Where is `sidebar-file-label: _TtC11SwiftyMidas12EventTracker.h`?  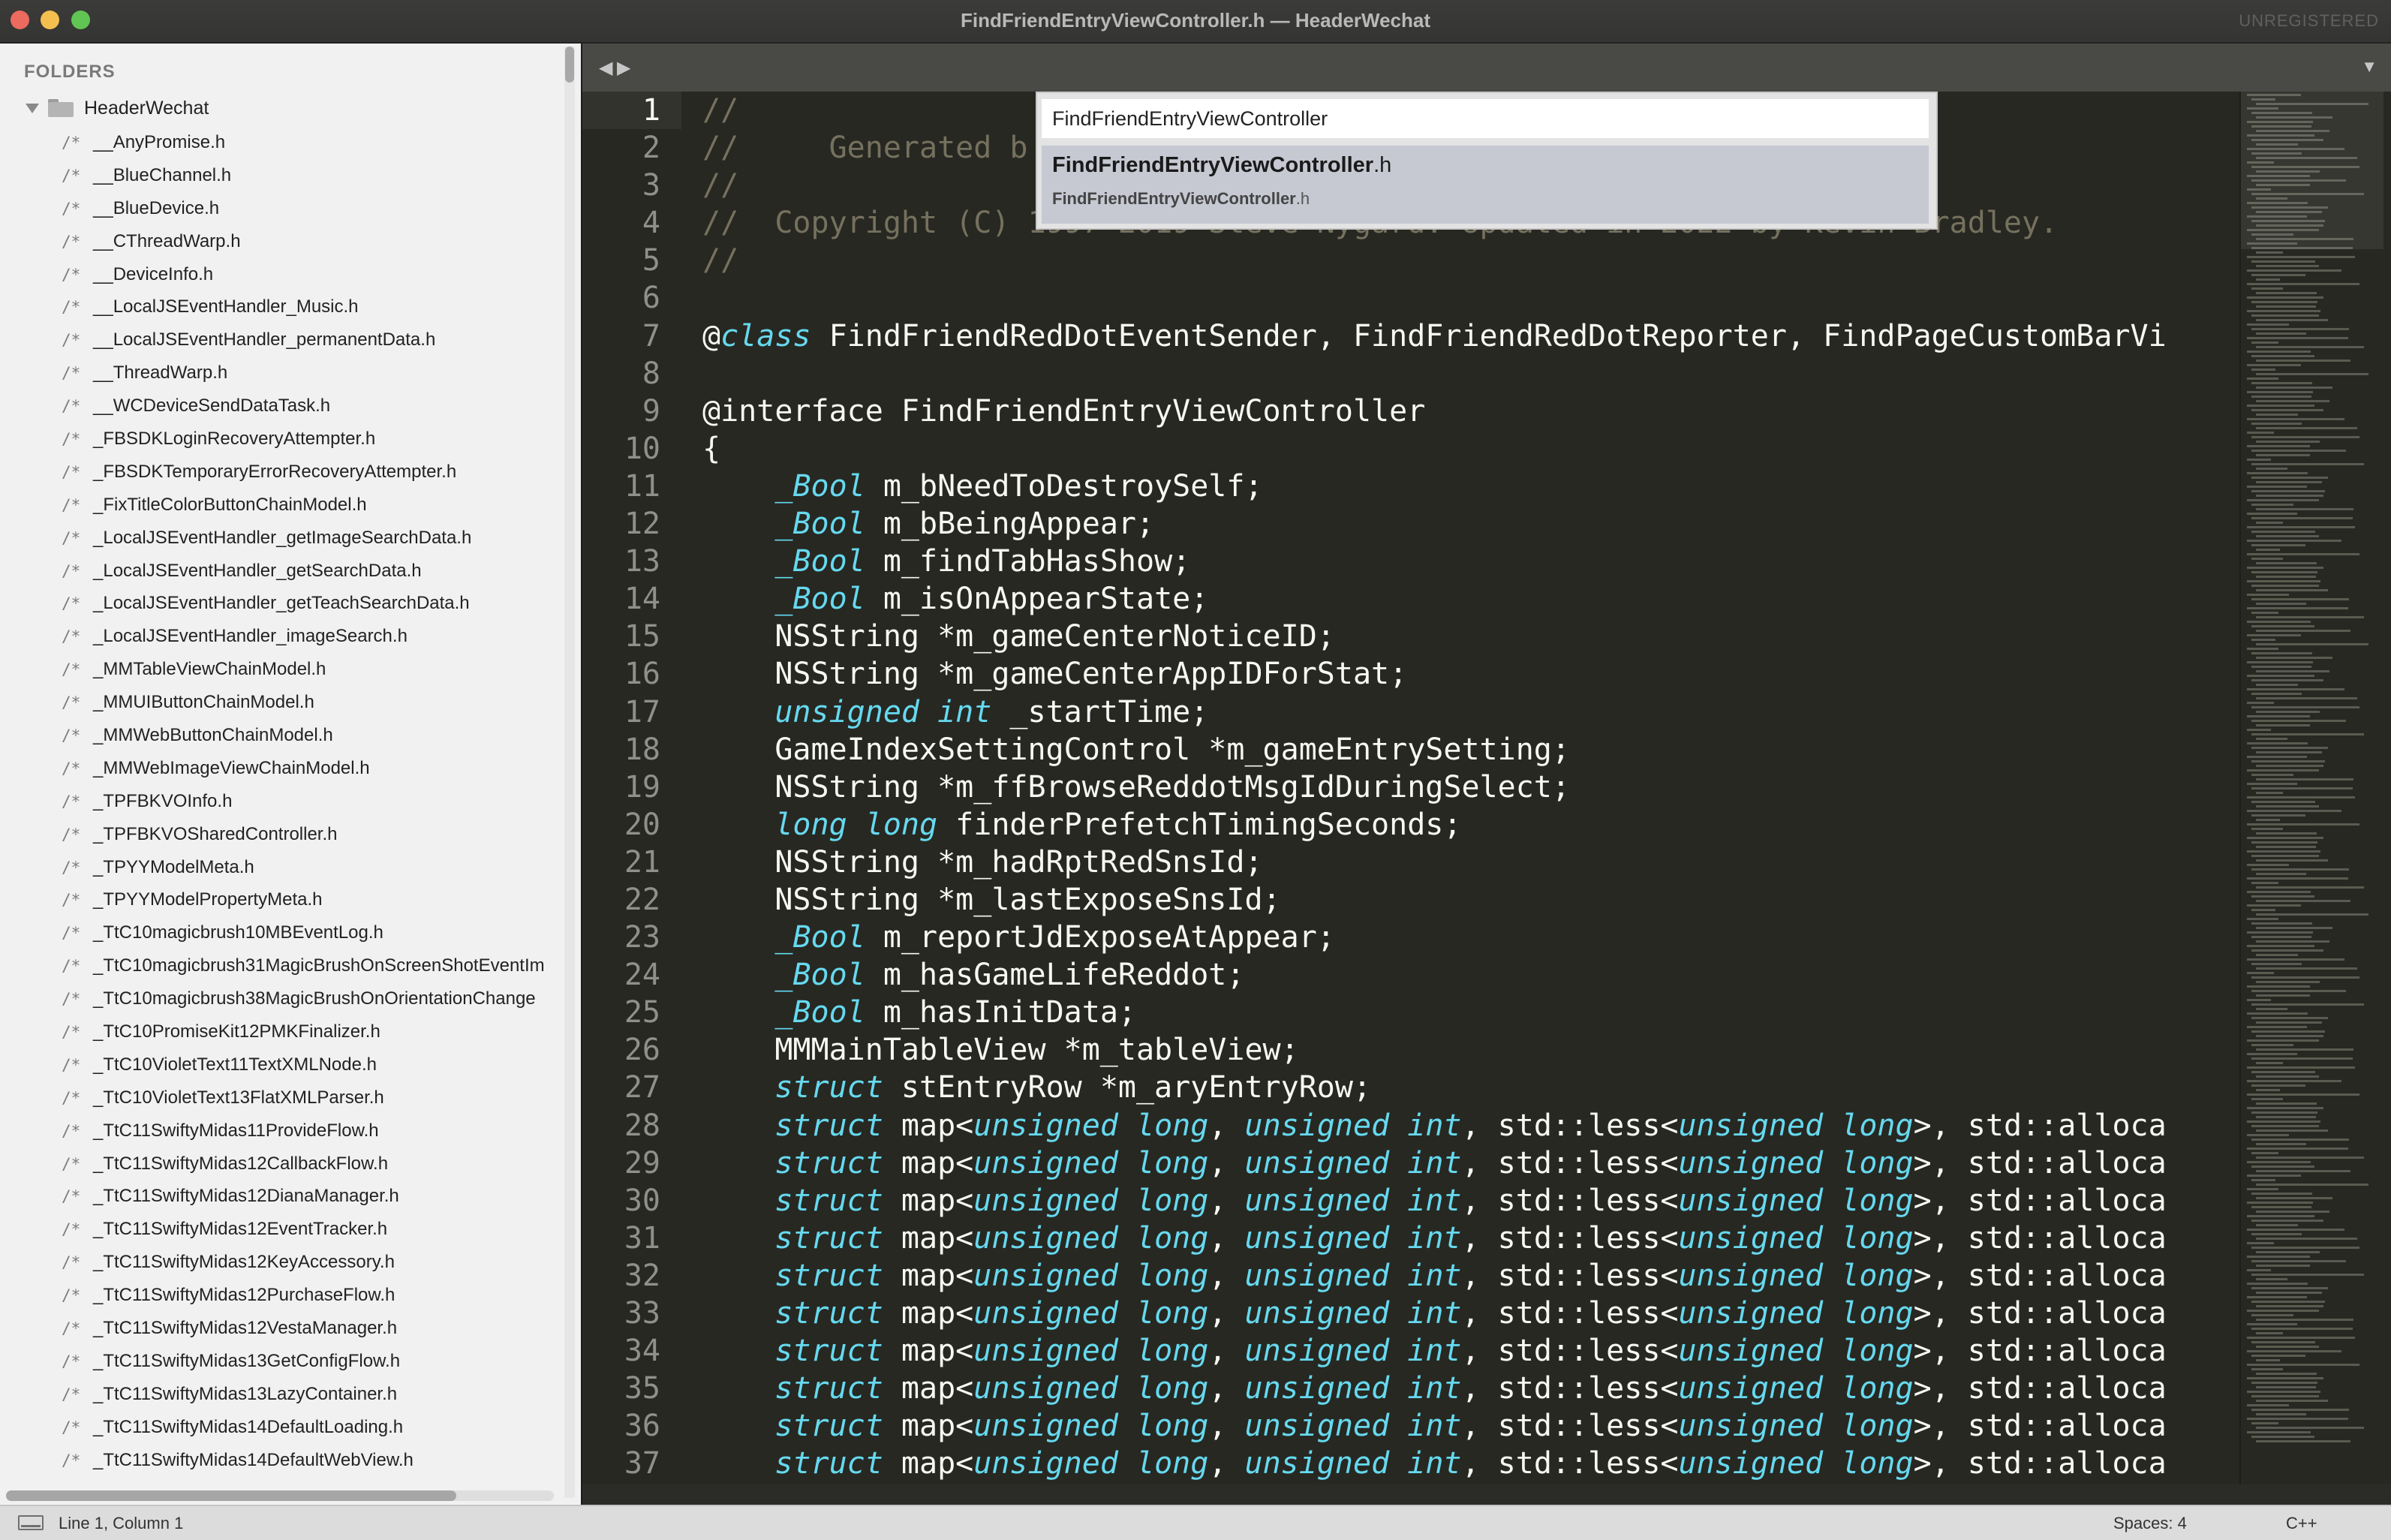
sidebar-file-label: _TtC11SwiftyMidas12EventTracker.h is located at coordinates (240, 1230).